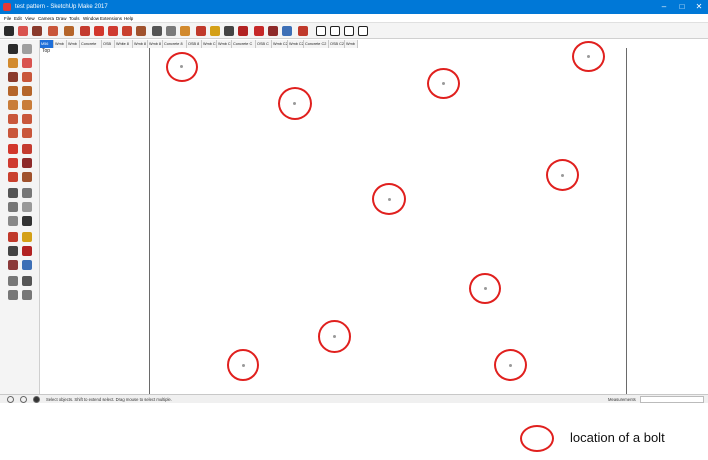 The image size is (708, 460). I want to click on select-arrow-icon, so click(9, 31).